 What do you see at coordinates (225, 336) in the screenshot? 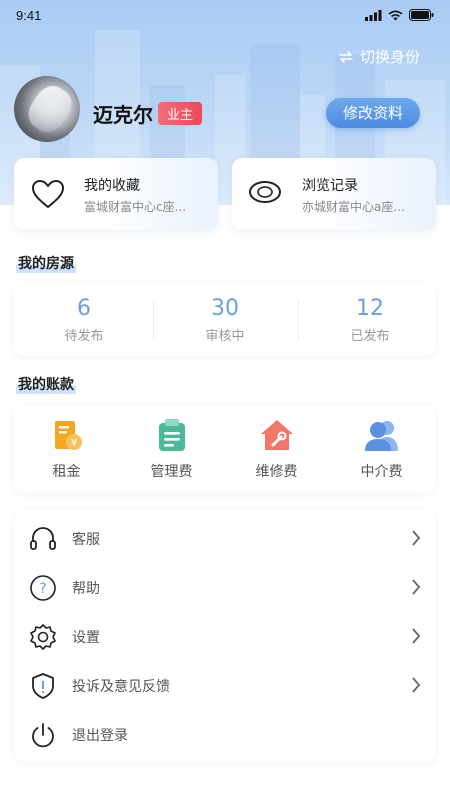
I see `stat-reviewing-label: 审核中` at bounding box center [225, 336].